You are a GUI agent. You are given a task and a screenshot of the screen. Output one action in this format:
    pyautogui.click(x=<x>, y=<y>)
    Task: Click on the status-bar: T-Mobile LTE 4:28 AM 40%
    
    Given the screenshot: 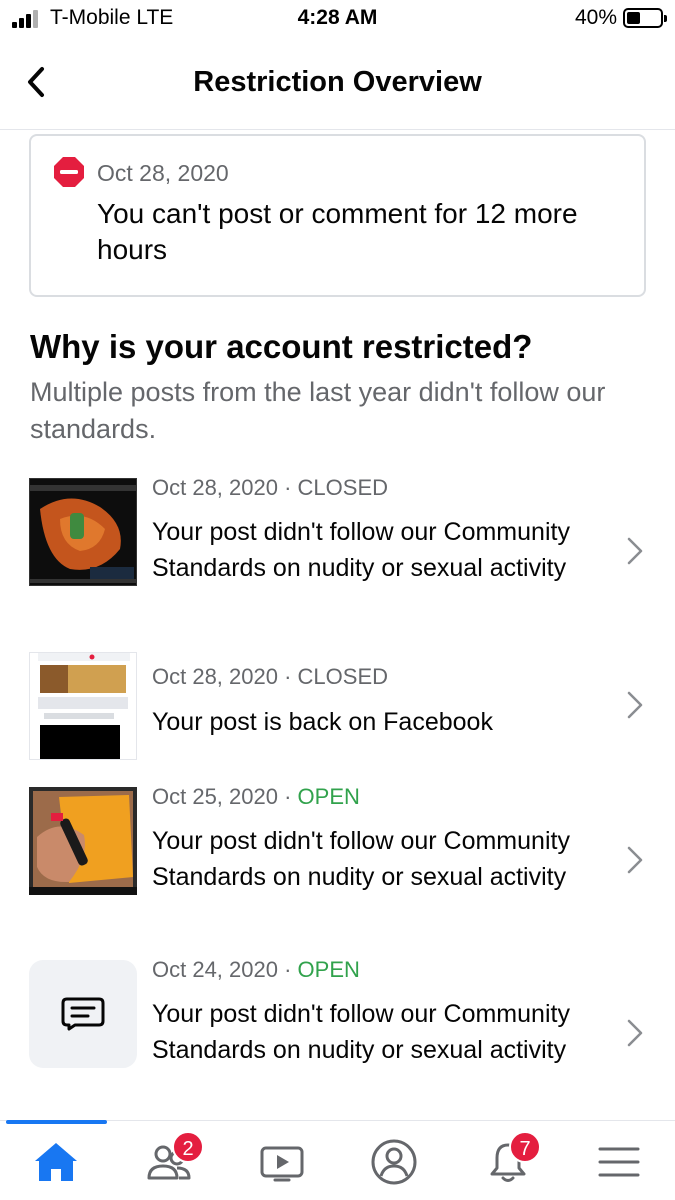 What is the action you would take?
    pyautogui.click(x=337, y=20)
    